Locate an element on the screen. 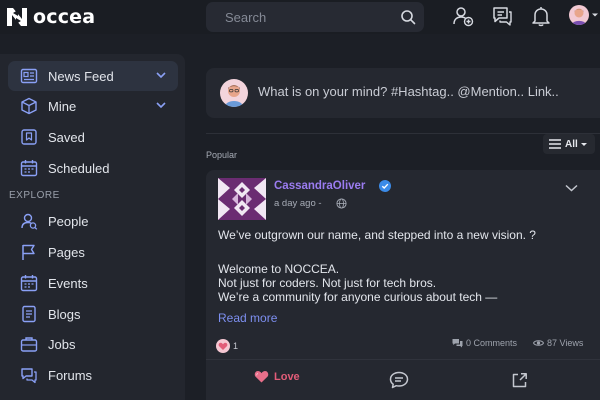 The height and width of the screenshot is (400, 600). bookmark-icon is located at coordinates (29, 137).